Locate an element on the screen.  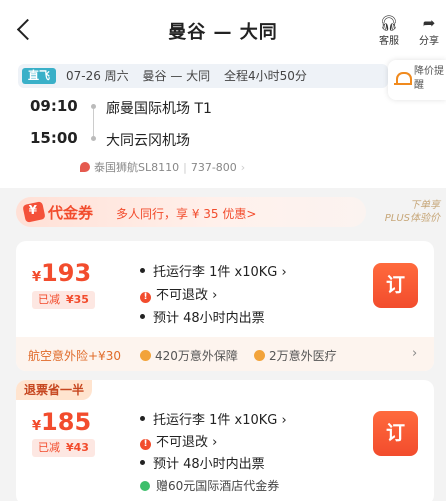
flight-info-bar: 直飞 07-26 周六 曼谷 — 大同 全程4小时50分 is located at coordinates (203, 76).